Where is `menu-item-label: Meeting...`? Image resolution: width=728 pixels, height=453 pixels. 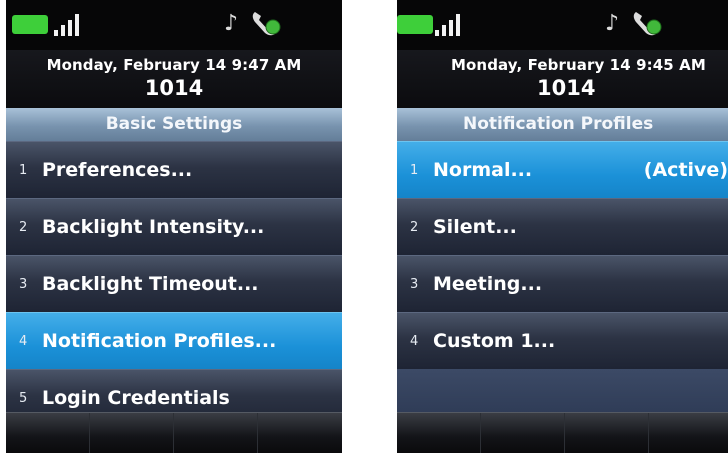 menu-item-label: Meeting... is located at coordinates (488, 284).